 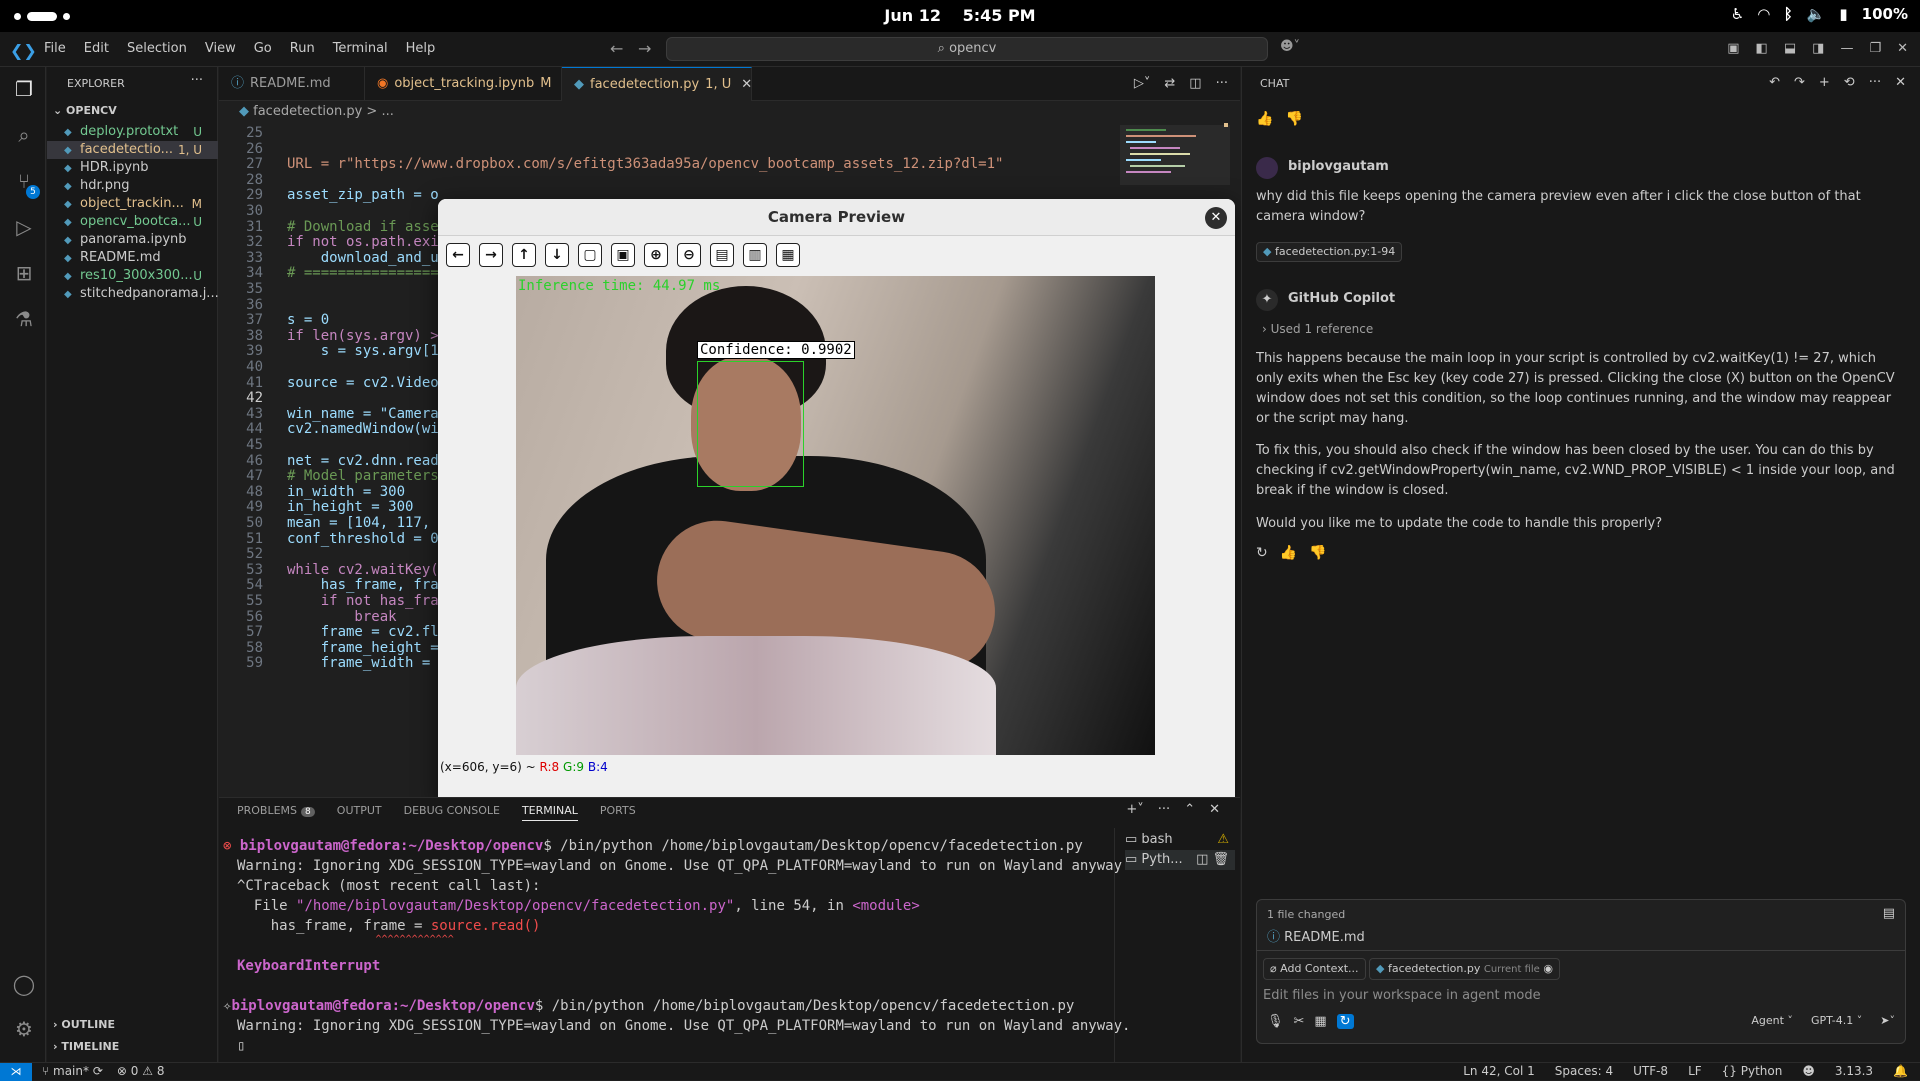 I want to click on tab-ports: PORTS, so click(x=618, y=812).